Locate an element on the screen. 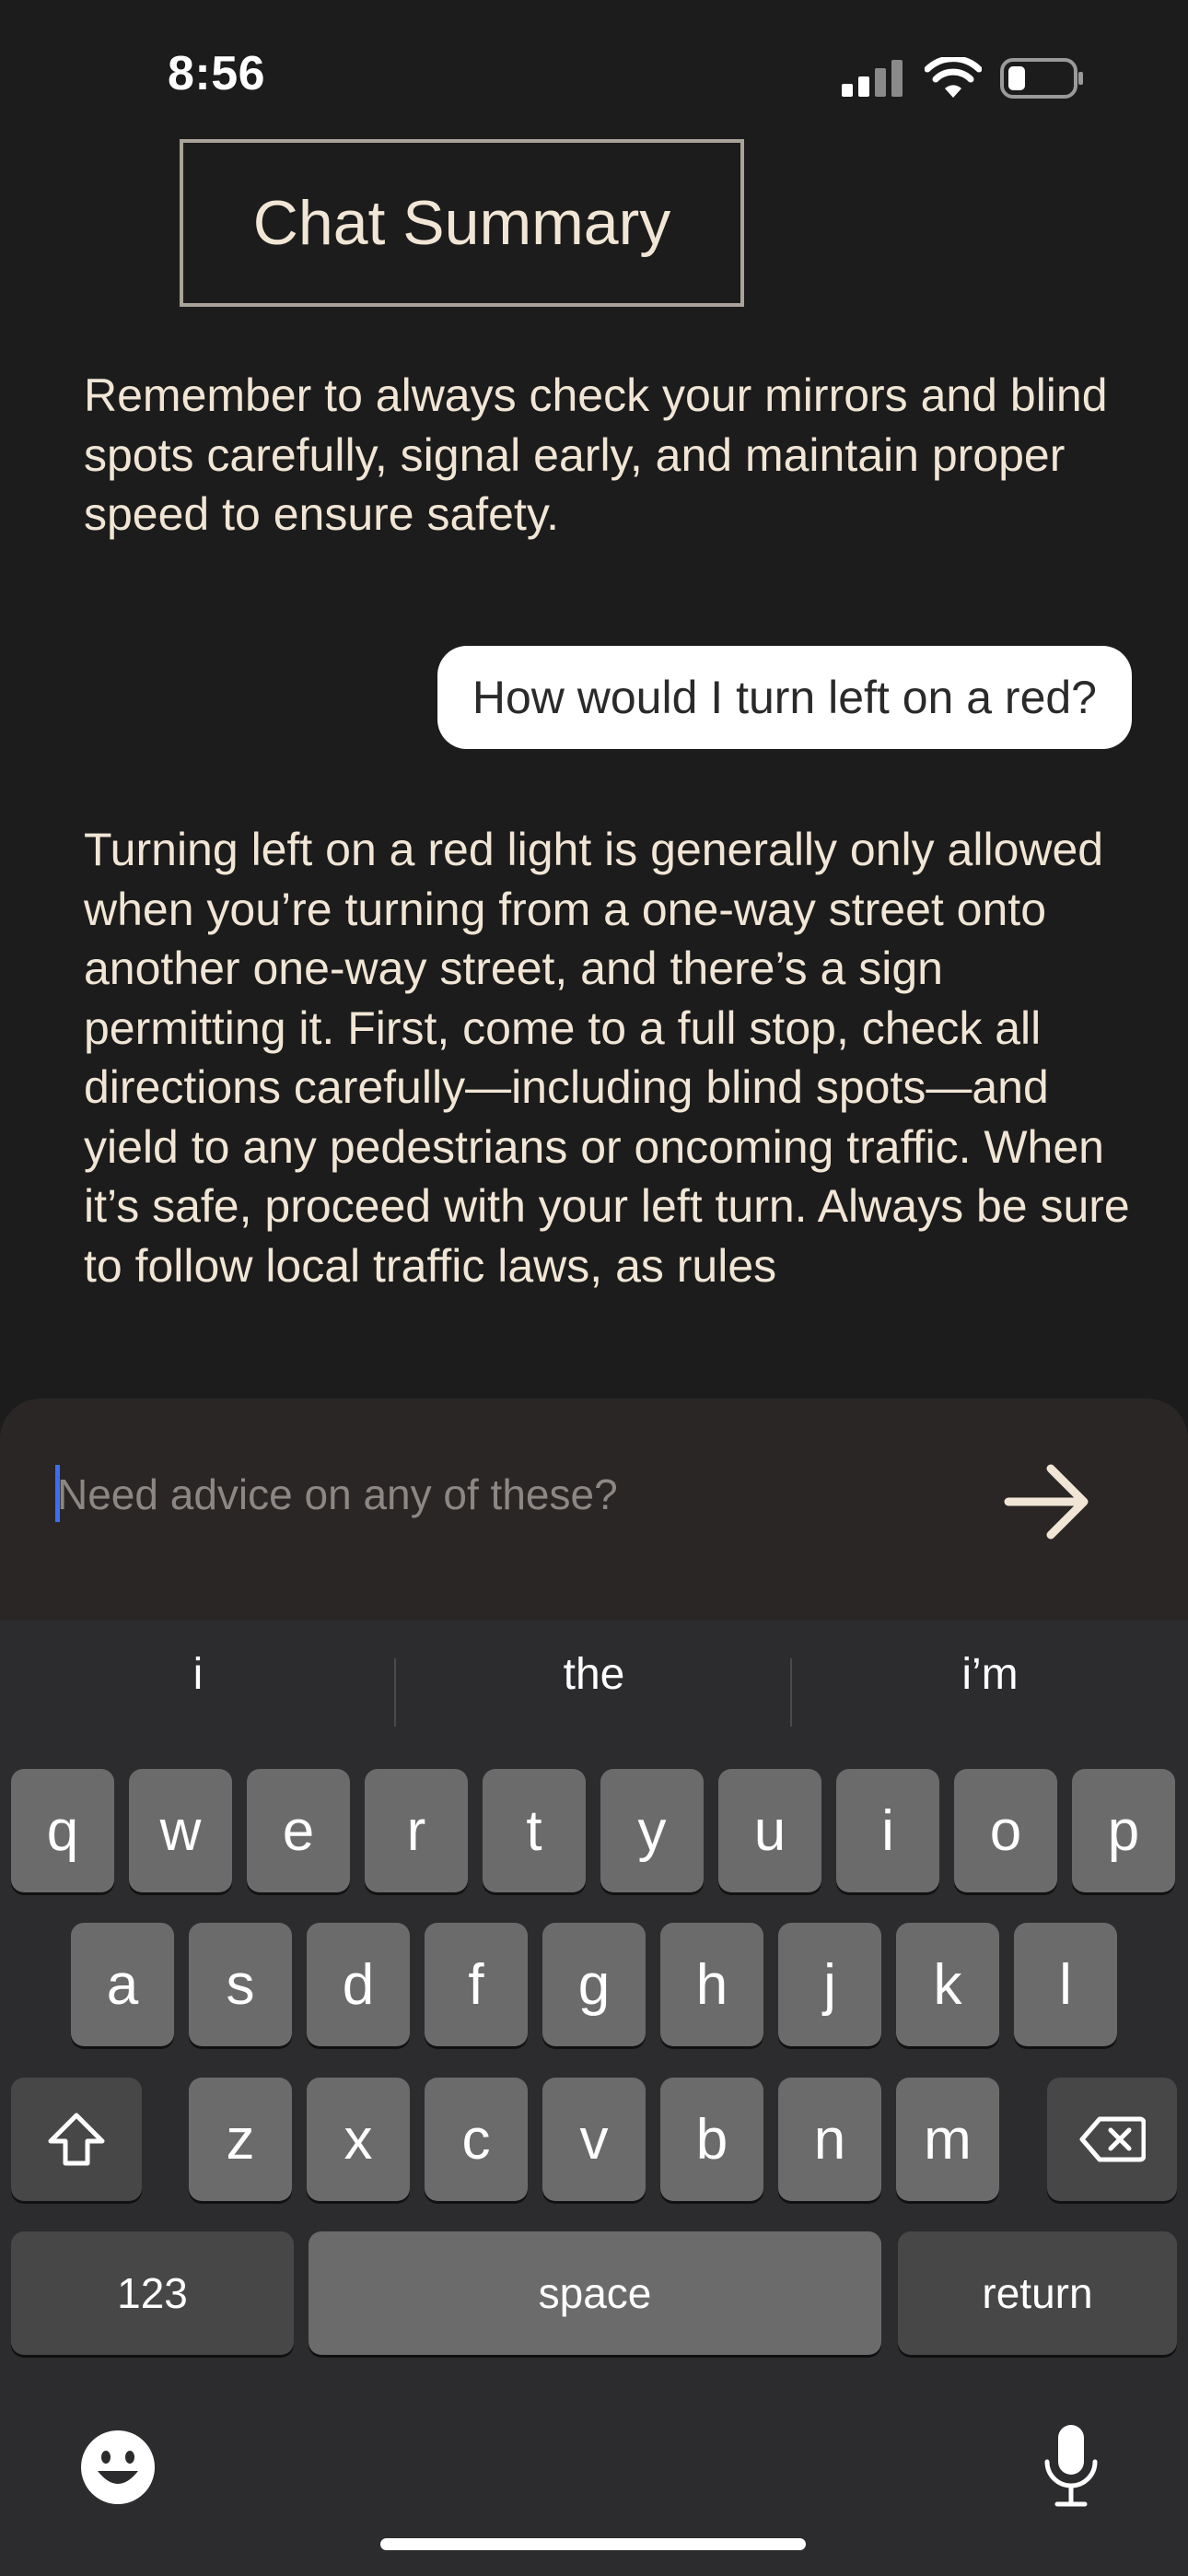 This screenshot has width=1188, height=2576. arrow-right-icon is located at coordinates (1046, 1502).